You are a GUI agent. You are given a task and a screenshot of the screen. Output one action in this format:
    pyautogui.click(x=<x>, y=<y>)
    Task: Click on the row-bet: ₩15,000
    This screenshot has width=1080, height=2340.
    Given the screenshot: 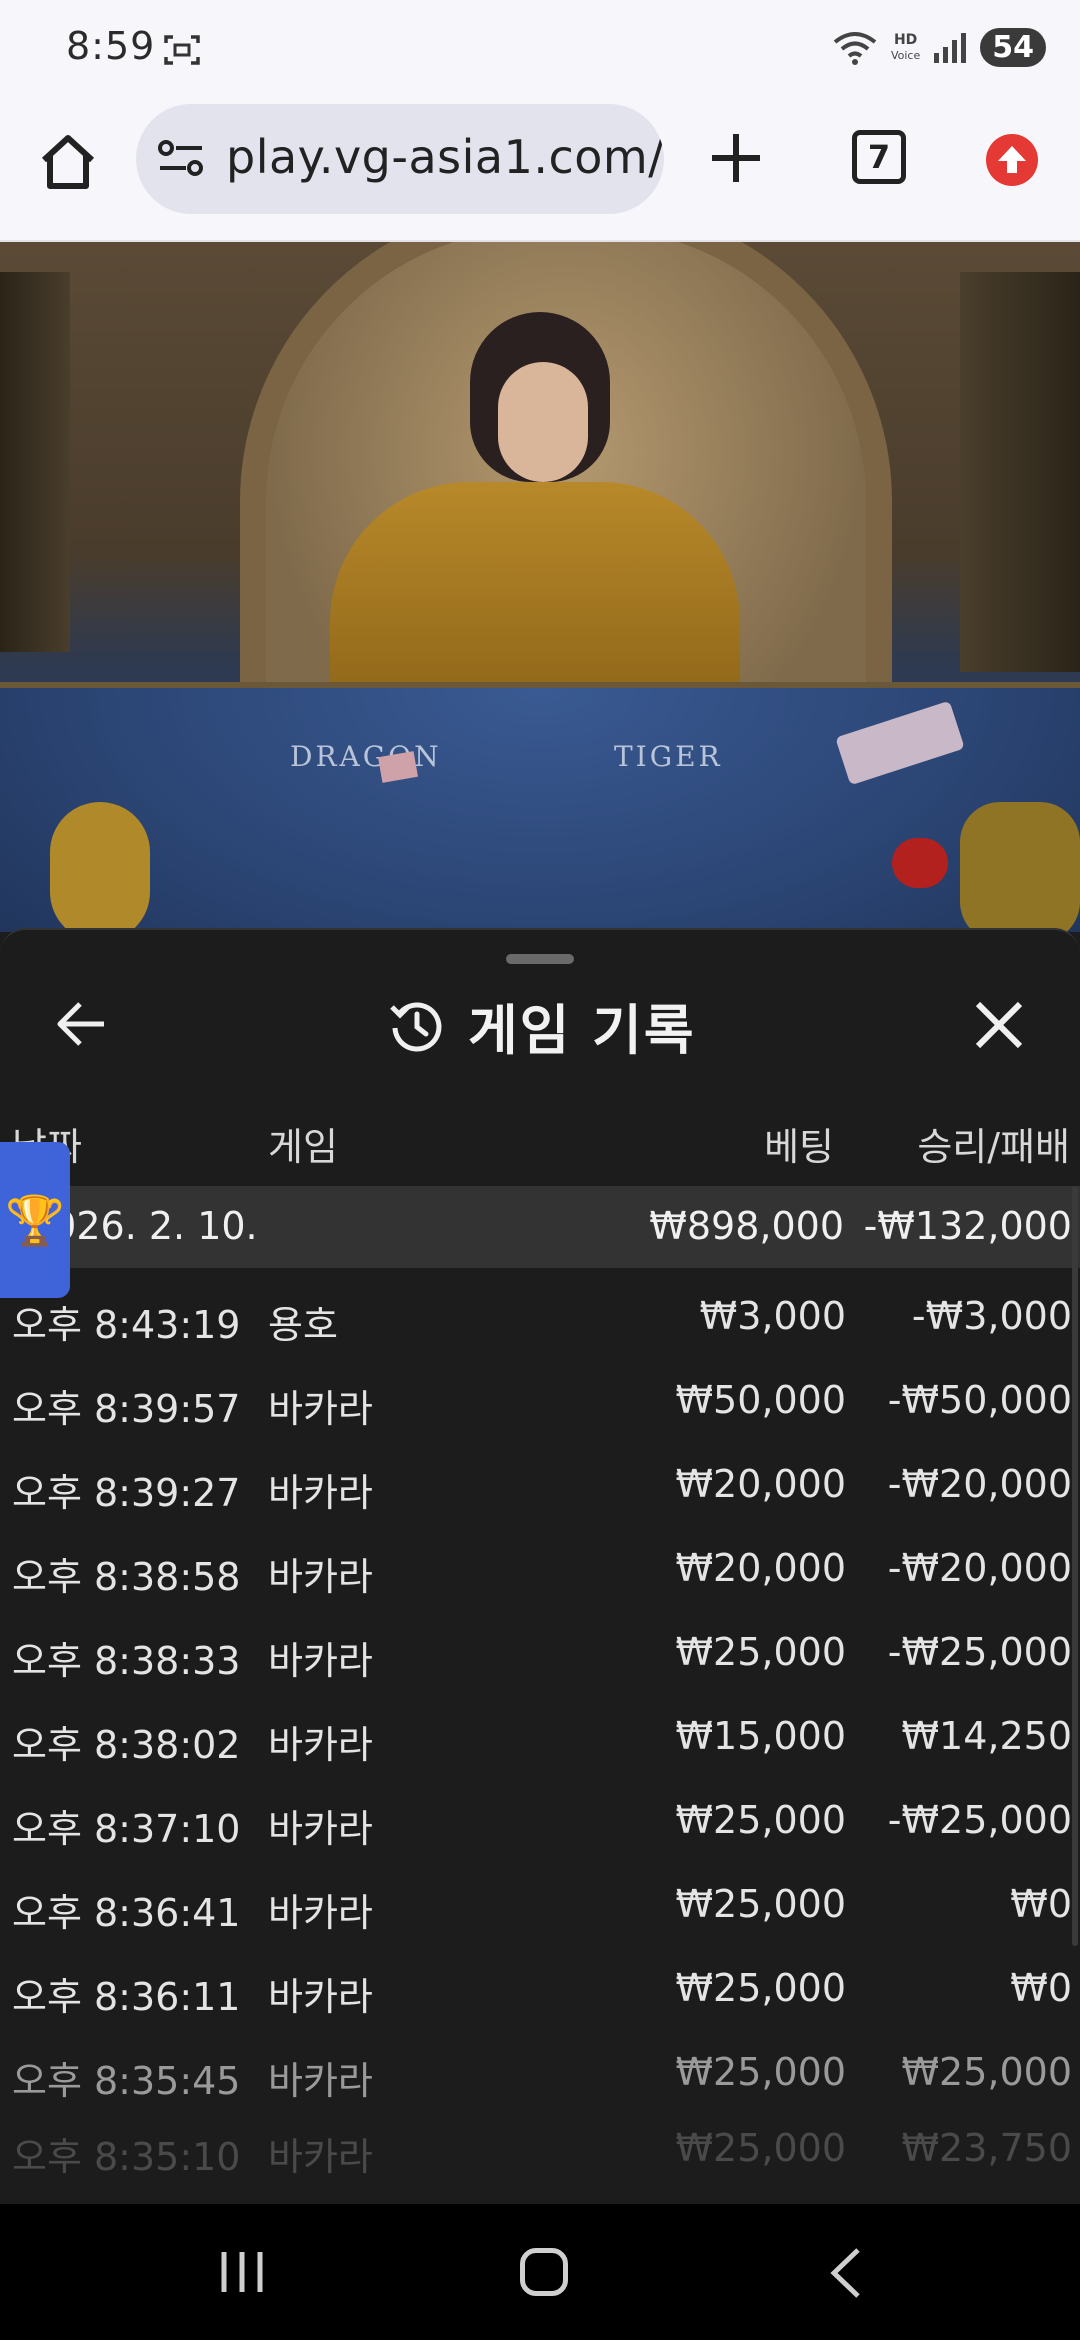 What is the action you would take?
    pyautogui.click(x=760, y=1736)
    